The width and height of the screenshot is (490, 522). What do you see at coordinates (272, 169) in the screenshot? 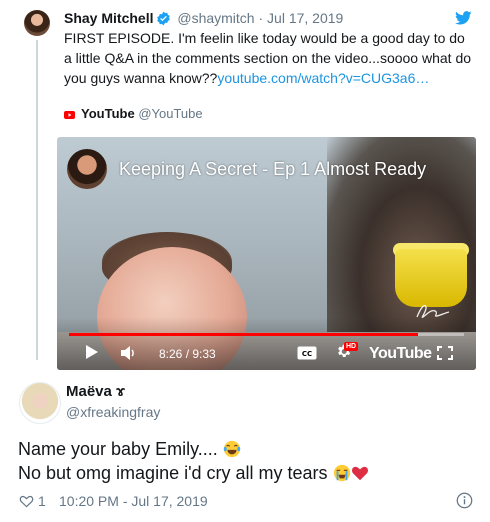
I see `video-title: Keeping A Secret - Ep 1 Almost Ready` at bounding box center [272, 169].